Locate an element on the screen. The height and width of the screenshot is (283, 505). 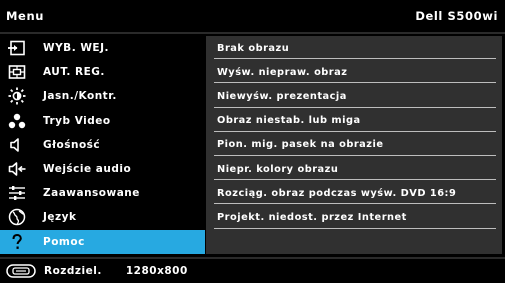
help-item-dvd-stretch: Rozciąg. obraz podczas wyśw. DVD 16:9 is located at coordinates (354, 193).